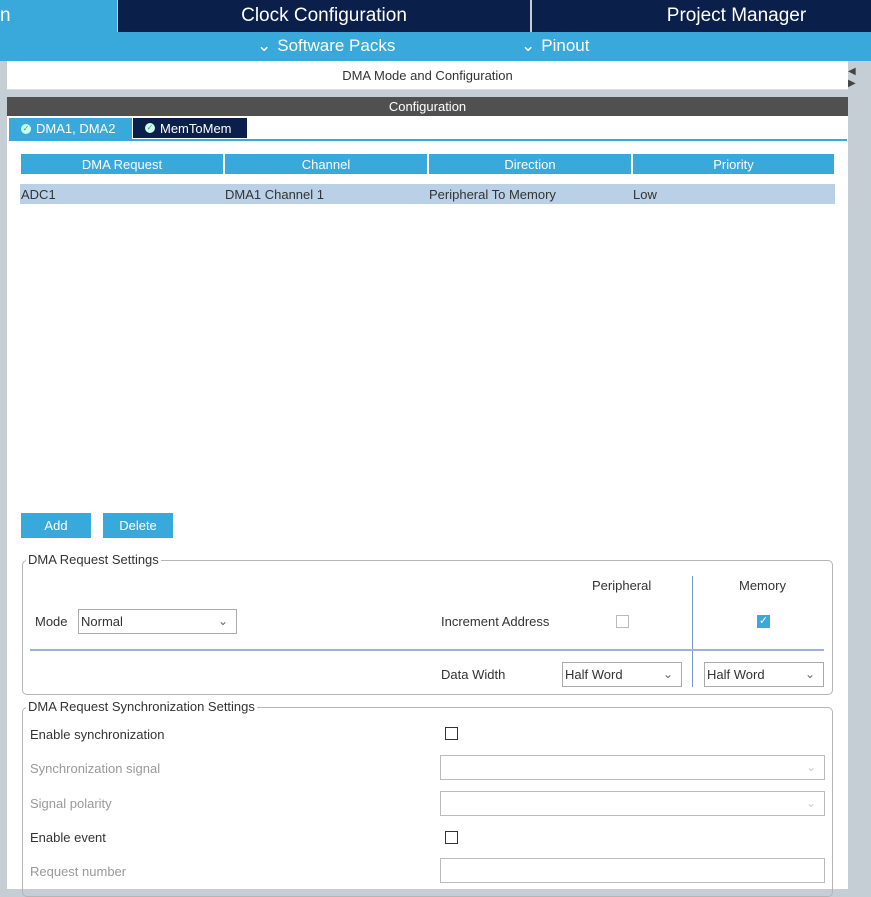 The image size is (871, 897). I want to click on software-packs-menu: ⌄ Software Packs, so click(326, 46).